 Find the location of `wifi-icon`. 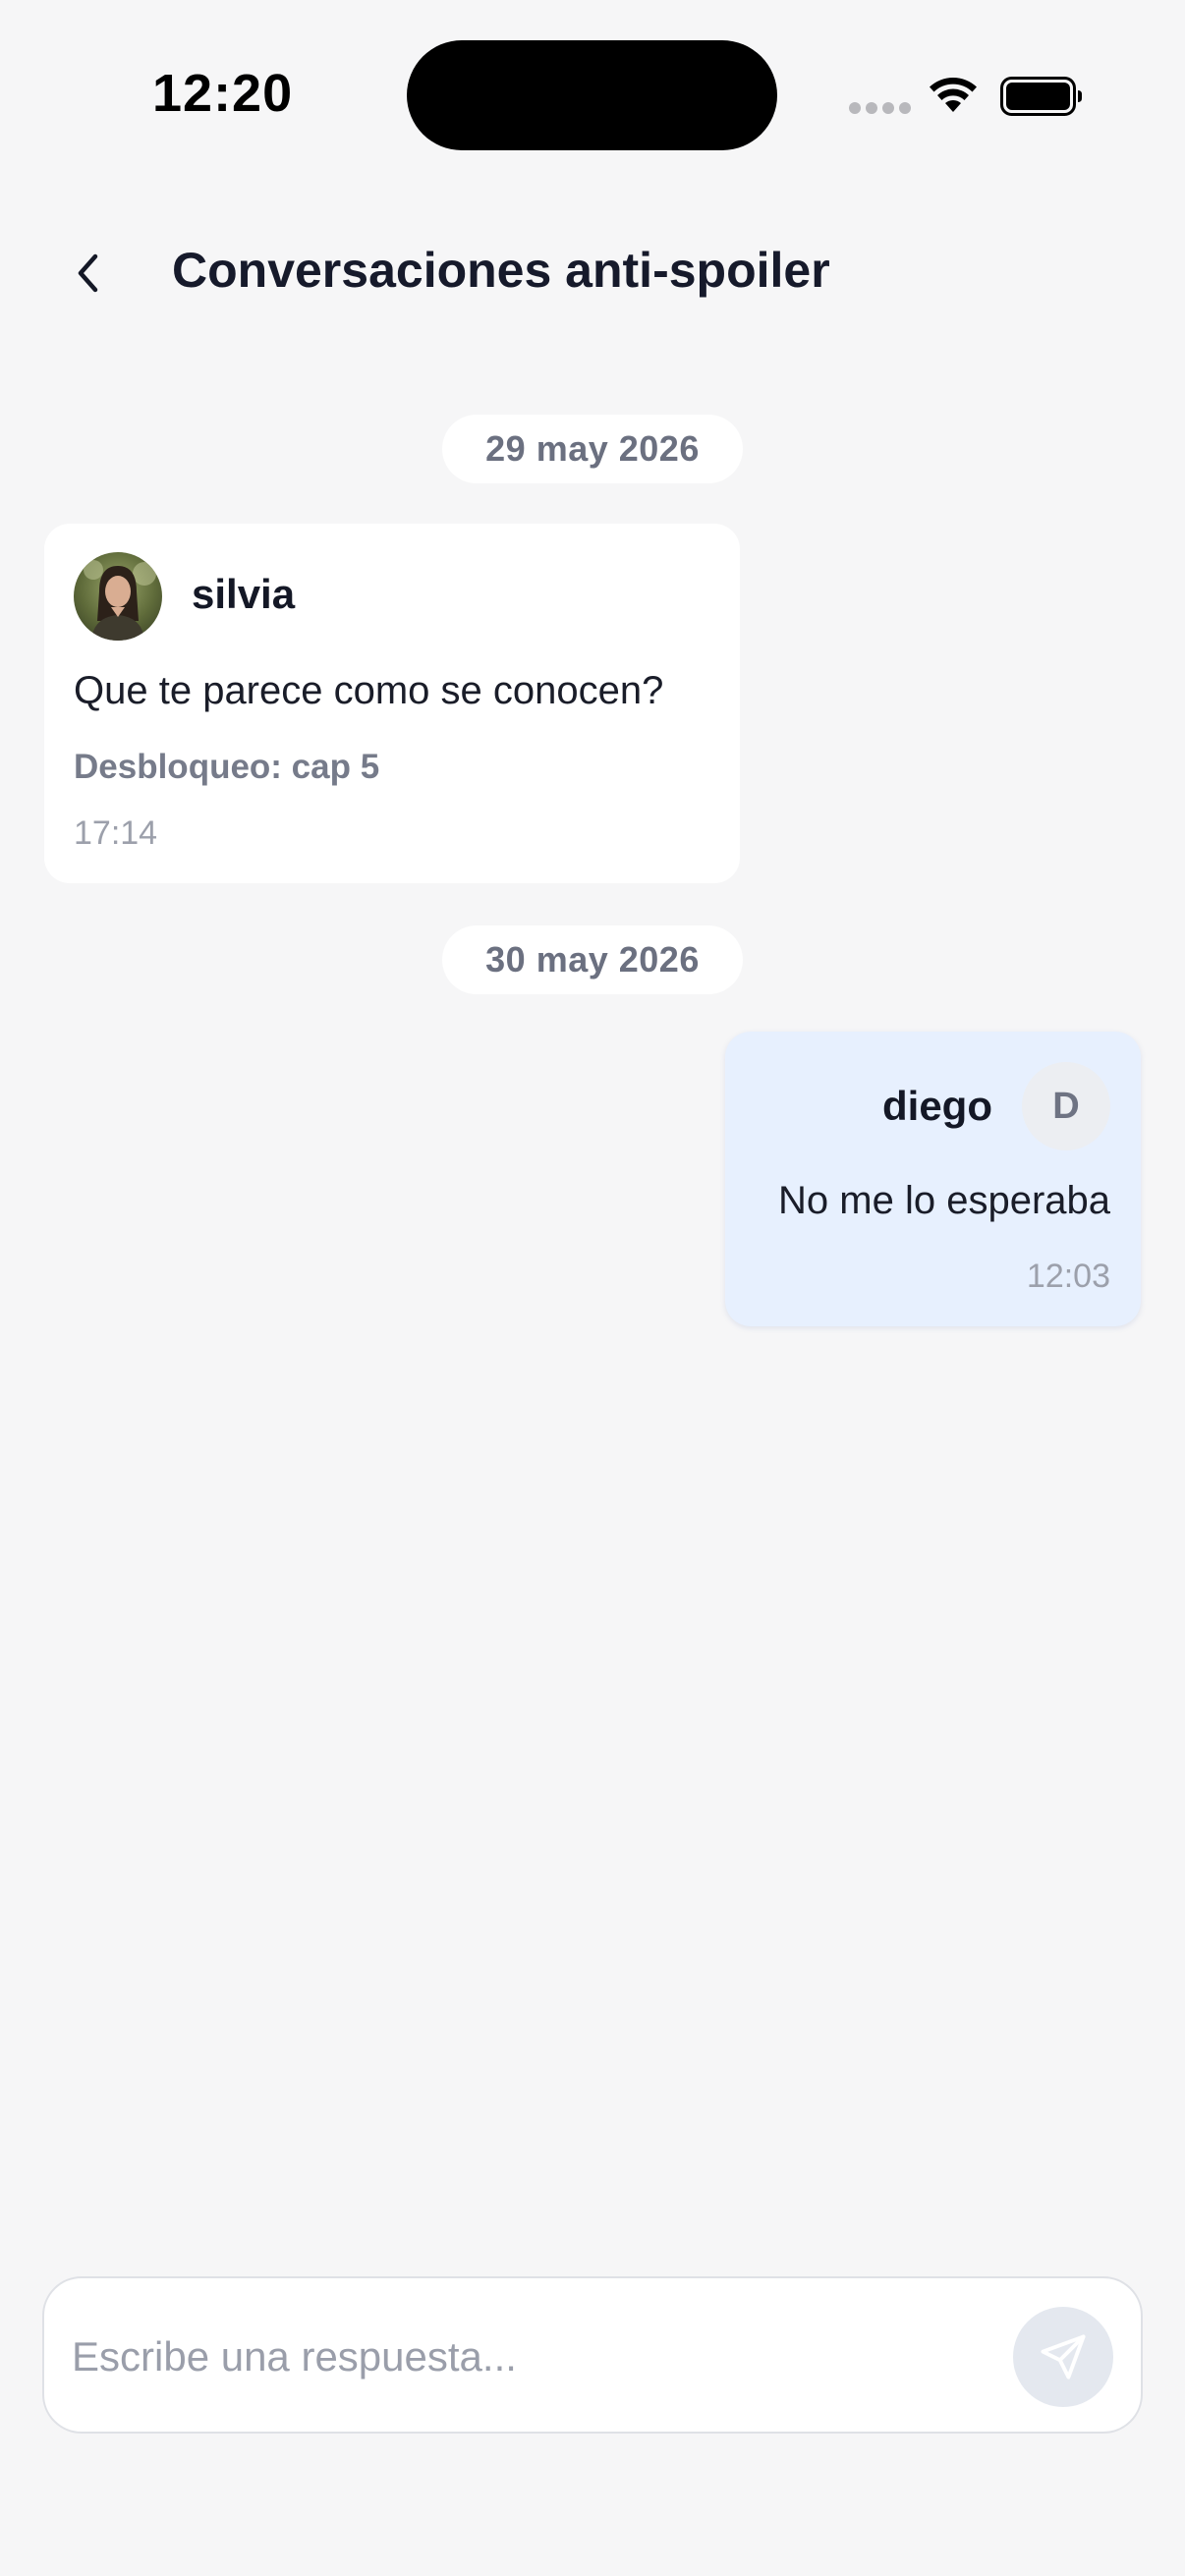

wifi-icon is located at coordinates (954, 94).